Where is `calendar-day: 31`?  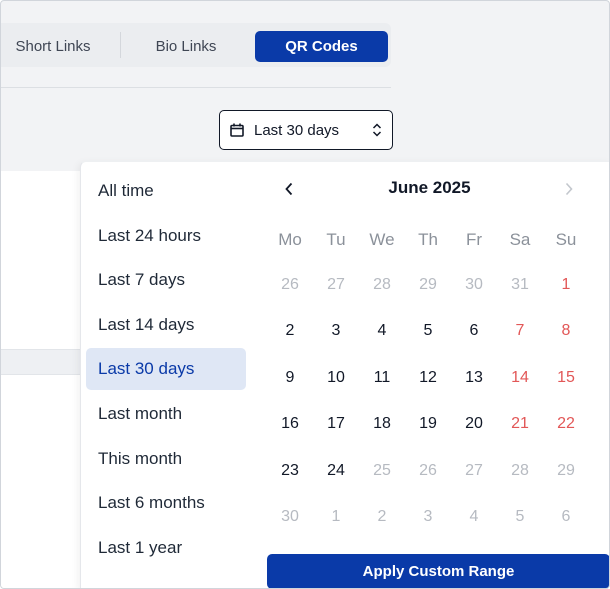 calendar-day: 31 is located at coordinates (520, 284).